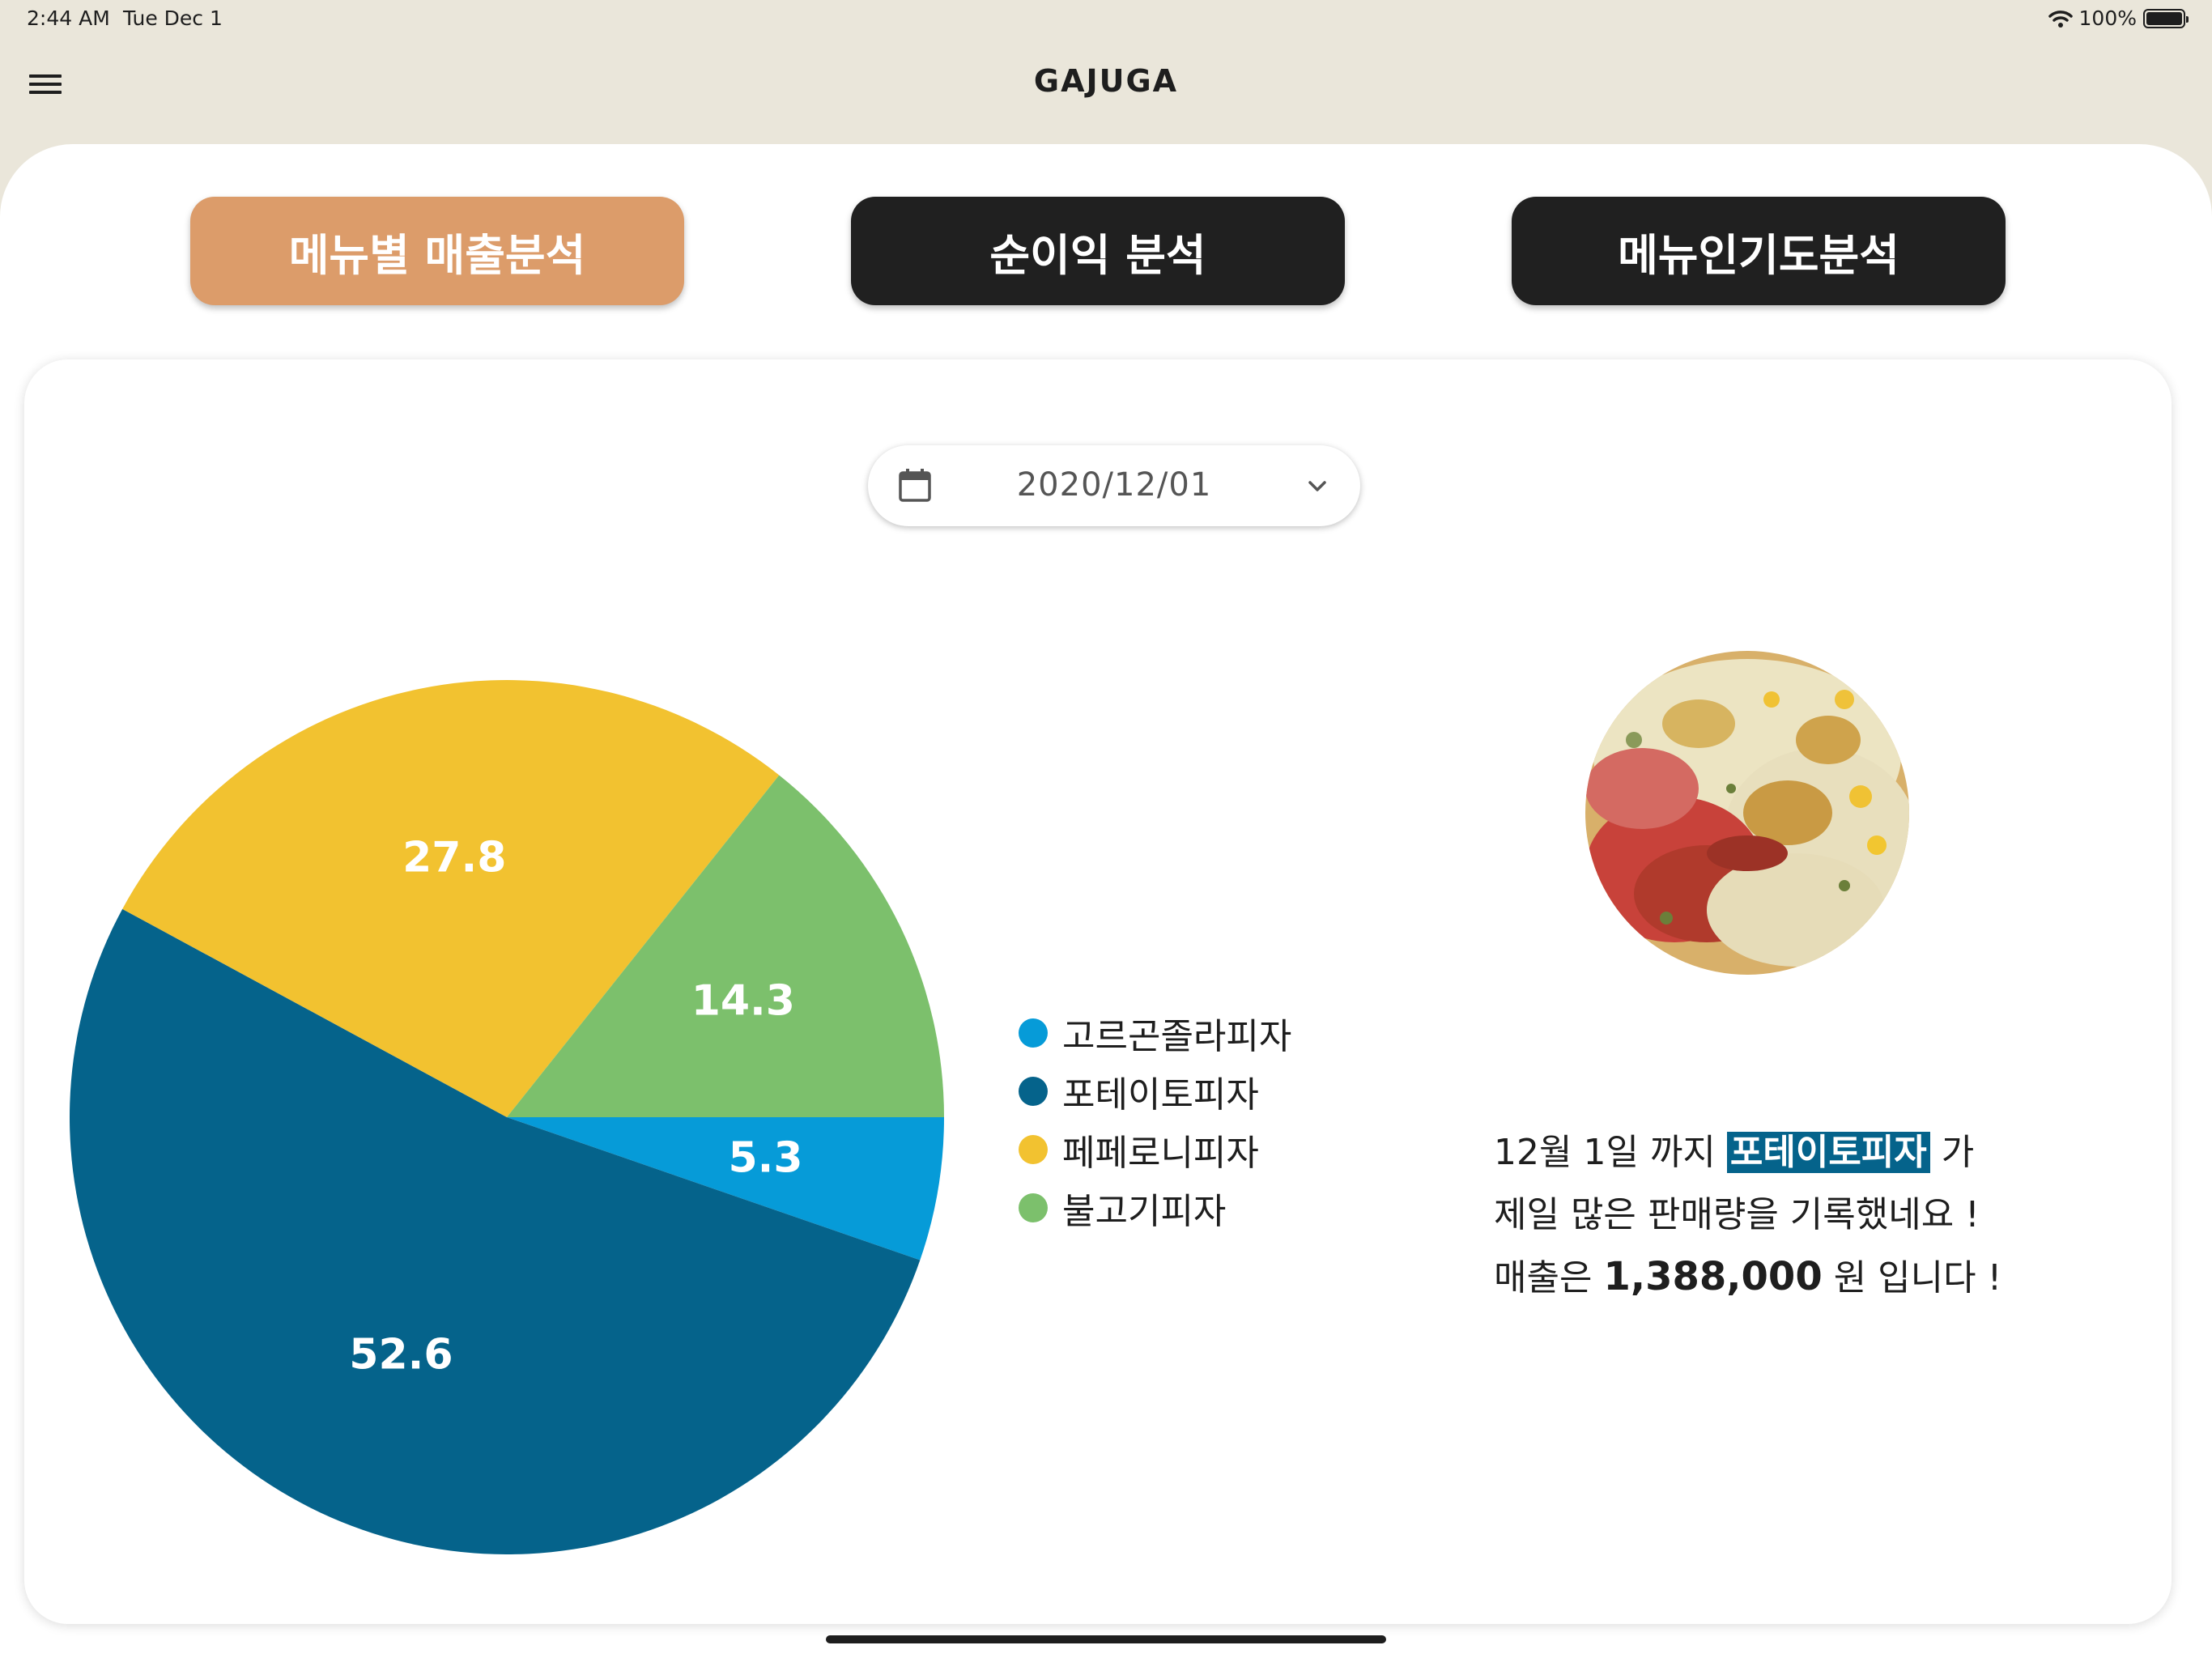 The image size is (2212, 1658). Describe the element at coordinates (1917, 1278) in the screenshot. I see `summary-currency-text: 원 입니다 !` at that location.